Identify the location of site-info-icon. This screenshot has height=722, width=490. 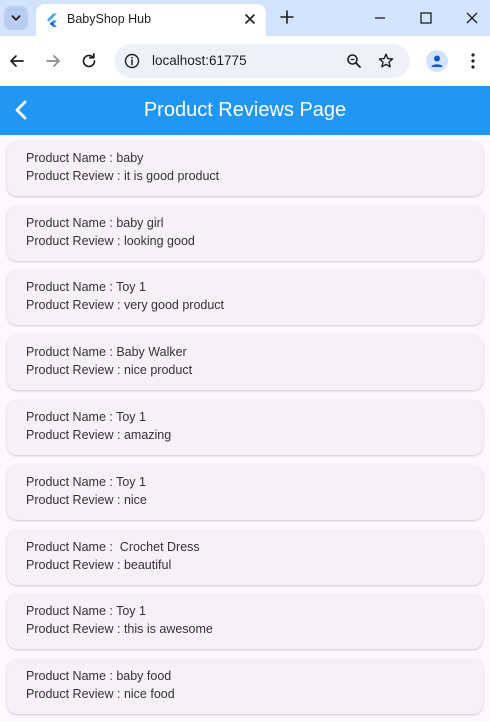
(132, 61).